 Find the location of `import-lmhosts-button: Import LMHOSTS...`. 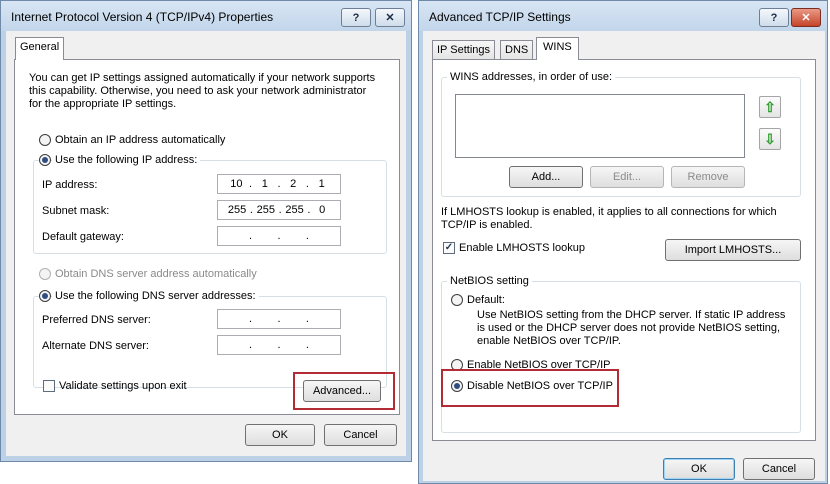

import-lmhosts-button: Import LMHOSTS... is located at coordinates (733, 250).